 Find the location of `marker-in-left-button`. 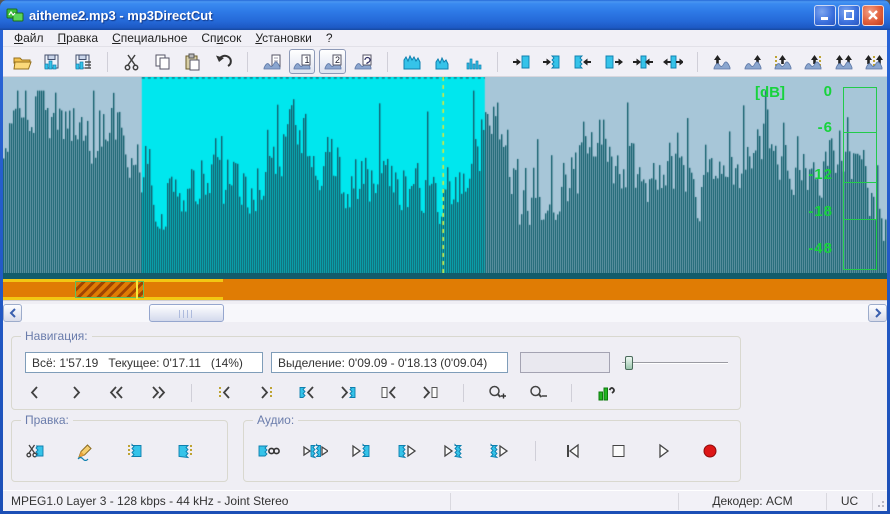

marker-in-left-button is located at coordinates (783, 61).